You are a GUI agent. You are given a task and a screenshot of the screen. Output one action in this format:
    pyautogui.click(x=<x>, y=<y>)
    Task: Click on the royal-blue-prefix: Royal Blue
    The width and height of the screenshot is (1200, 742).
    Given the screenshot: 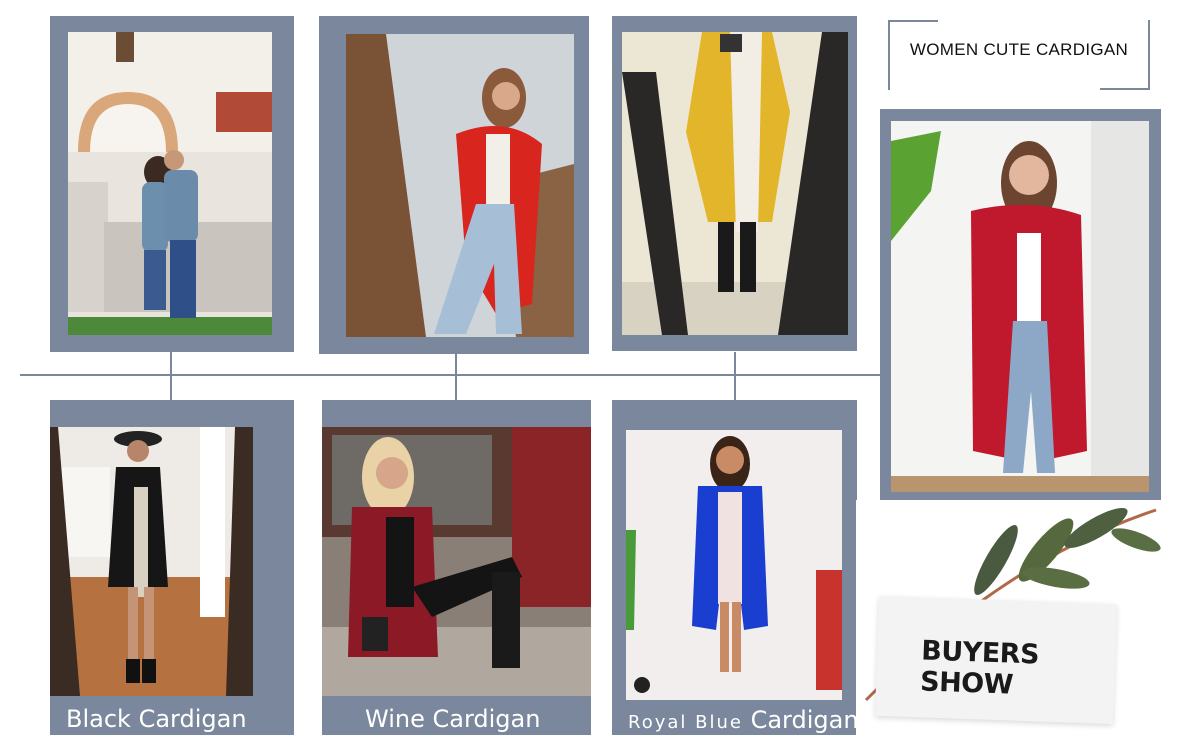 What is the action you would take?
    pyautogui.click(x=685, y=722)
    